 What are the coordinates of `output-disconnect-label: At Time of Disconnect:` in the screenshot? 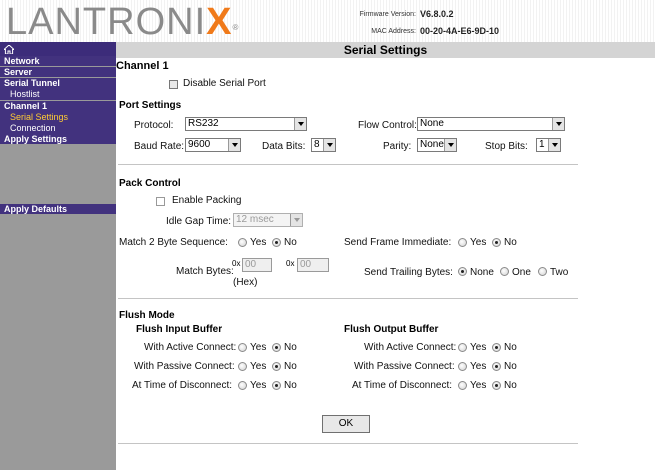 It's located at (402, 385).